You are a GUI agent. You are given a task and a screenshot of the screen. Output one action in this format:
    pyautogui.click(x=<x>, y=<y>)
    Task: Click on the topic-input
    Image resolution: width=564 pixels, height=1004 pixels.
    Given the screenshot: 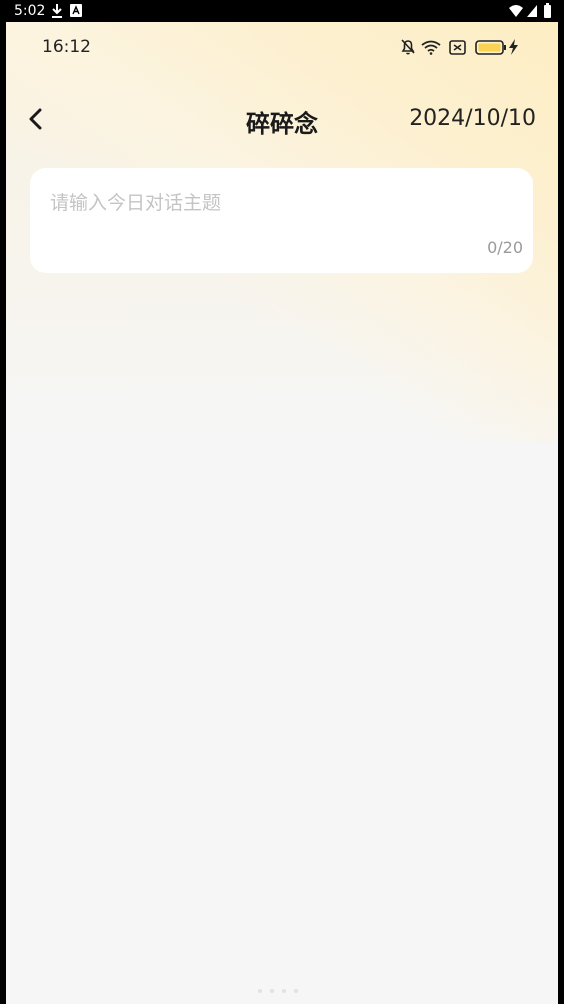 What is the action you would take?
    pyautogui.click(x=280, y=203)
    